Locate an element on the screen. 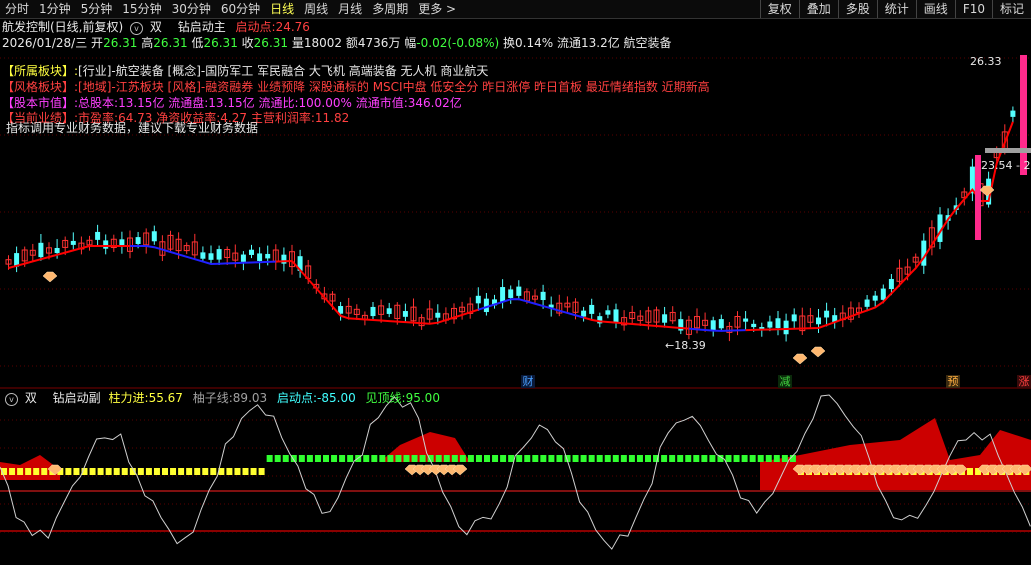 The width and height of the screenshot is (1031, 565). period-tab-6: 日线 is located at coordinates (282, 9).